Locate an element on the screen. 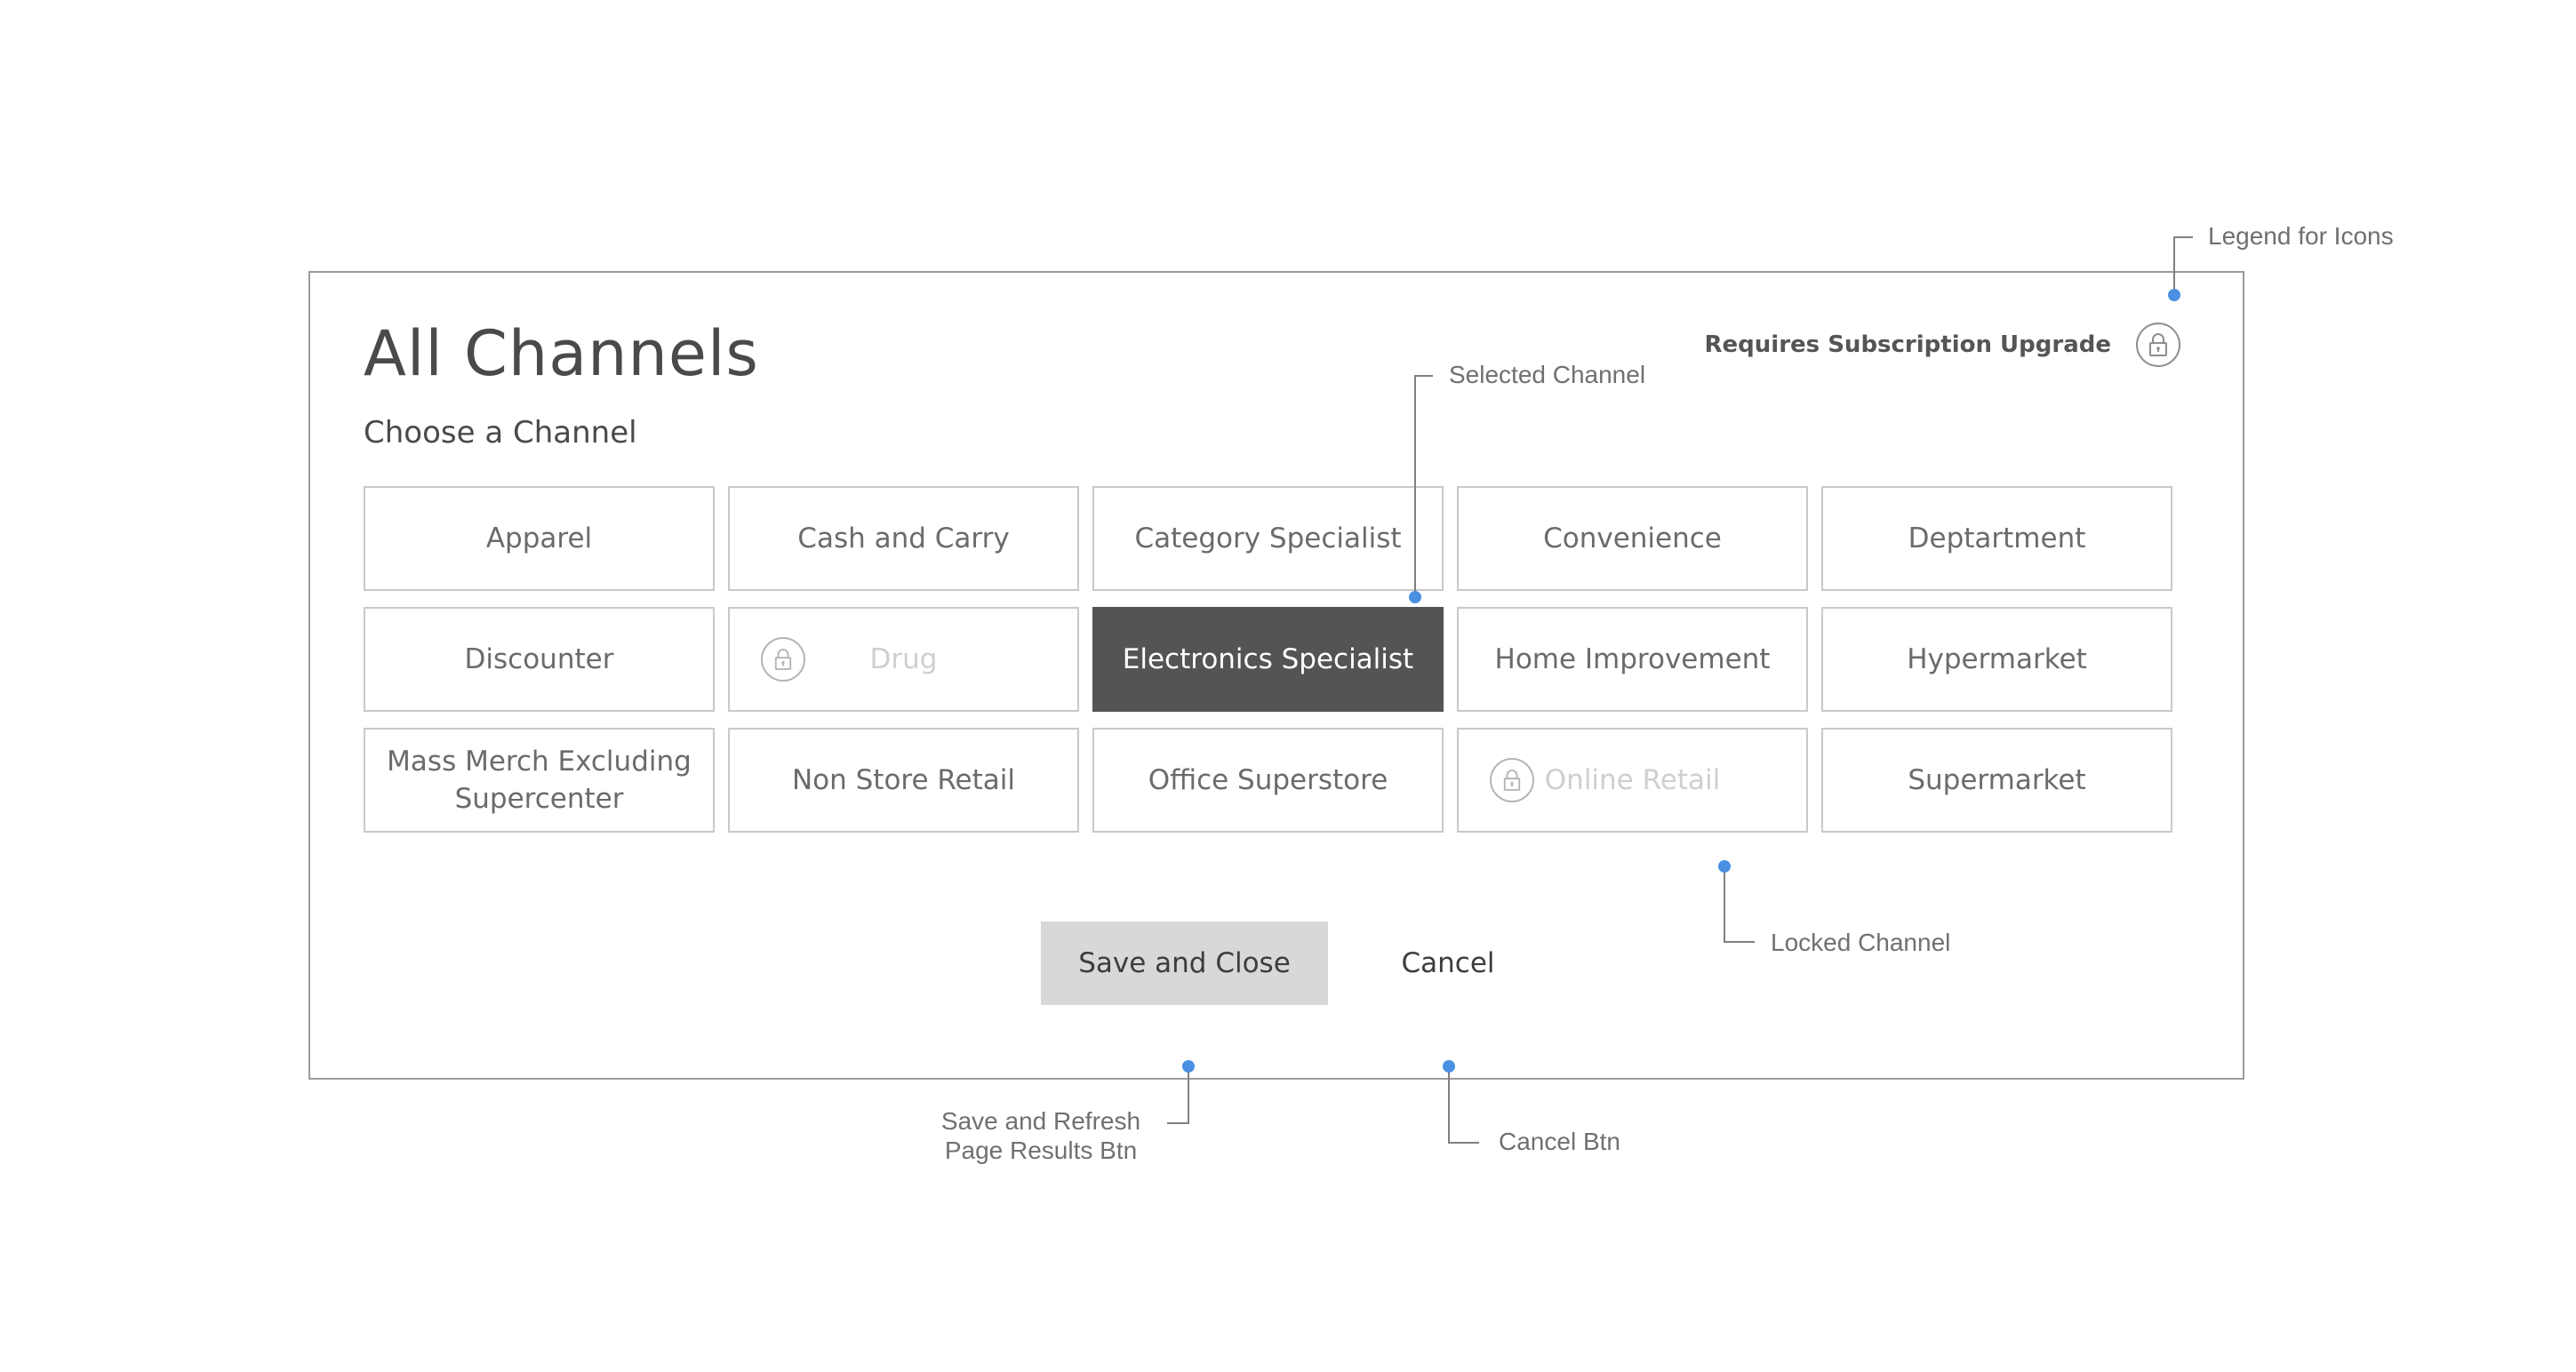 The width and height of the screenshot is (2576, 1372). icon-legend: Requires Subscription Upgrade is located at coordinates (1942, 345).